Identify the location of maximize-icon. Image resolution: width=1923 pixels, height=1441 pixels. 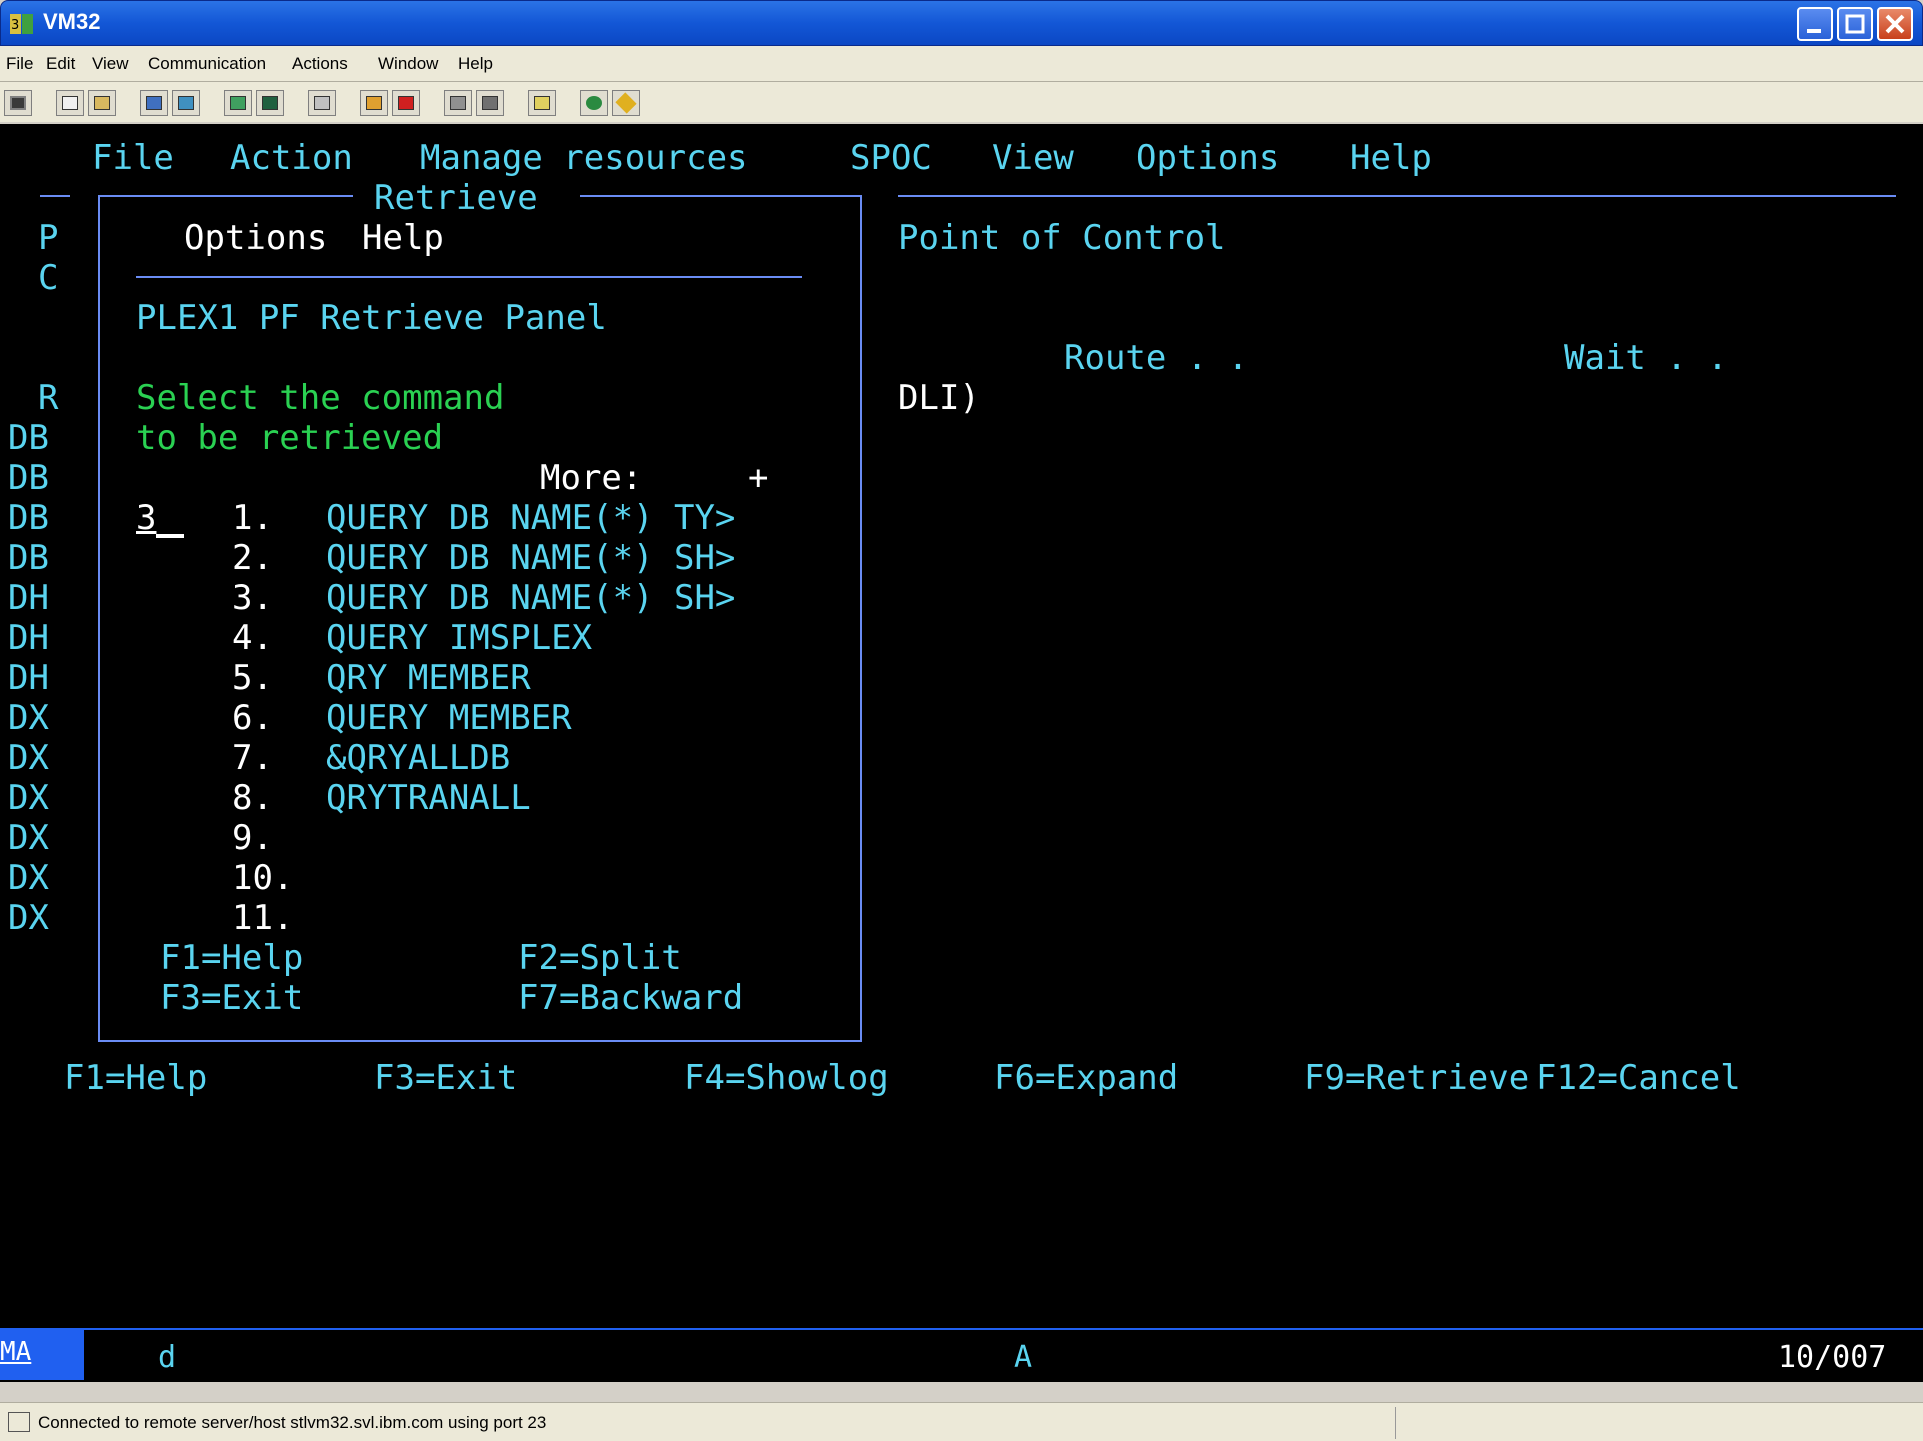
(1855, 24).